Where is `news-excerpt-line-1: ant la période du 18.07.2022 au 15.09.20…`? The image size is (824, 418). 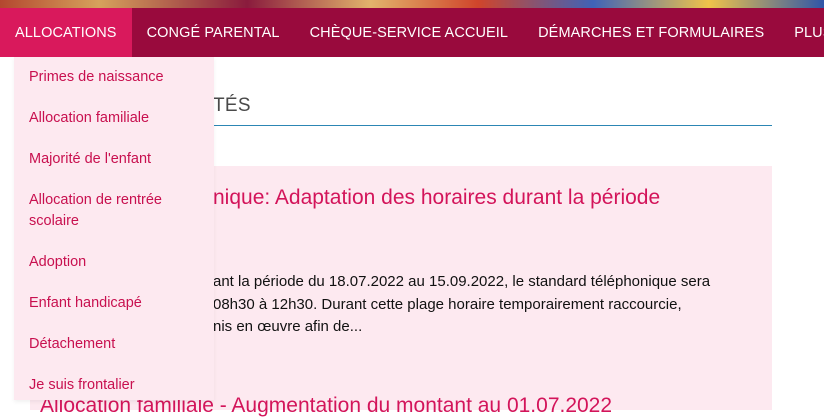
news-excerpt-line-1: ant la période du 18.07.2022 au 15.09.20… is located at coordinates (462, 281).